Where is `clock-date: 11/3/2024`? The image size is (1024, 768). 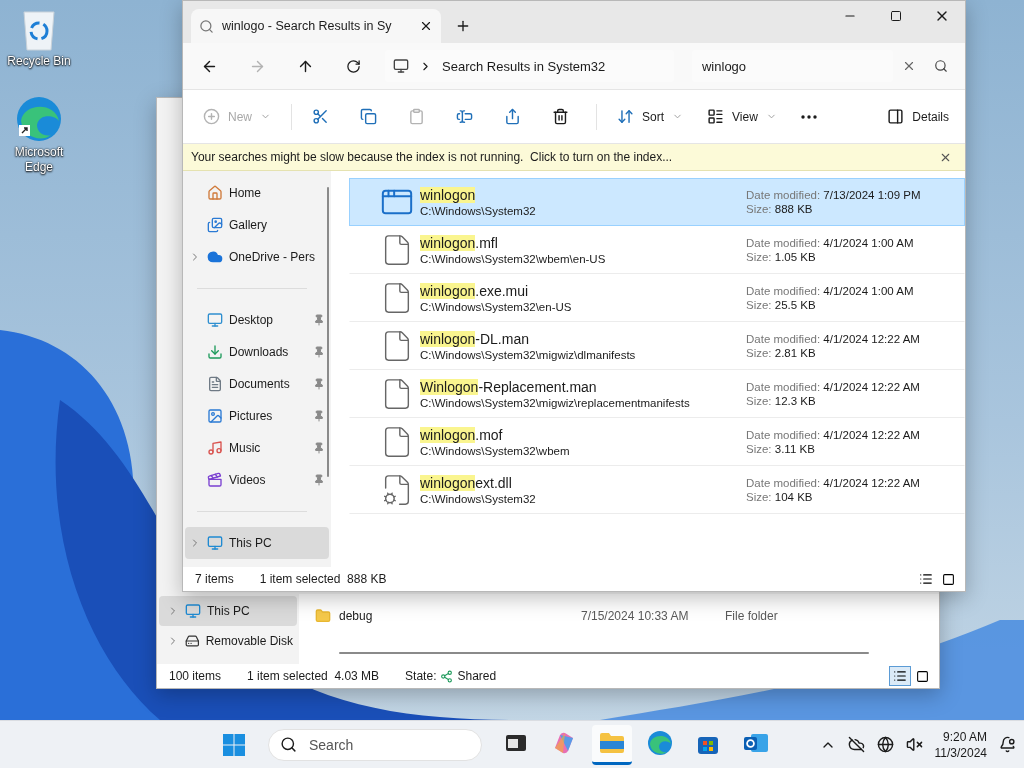 clock-date: 11/3/2024 is located at coordinates (960, 752).